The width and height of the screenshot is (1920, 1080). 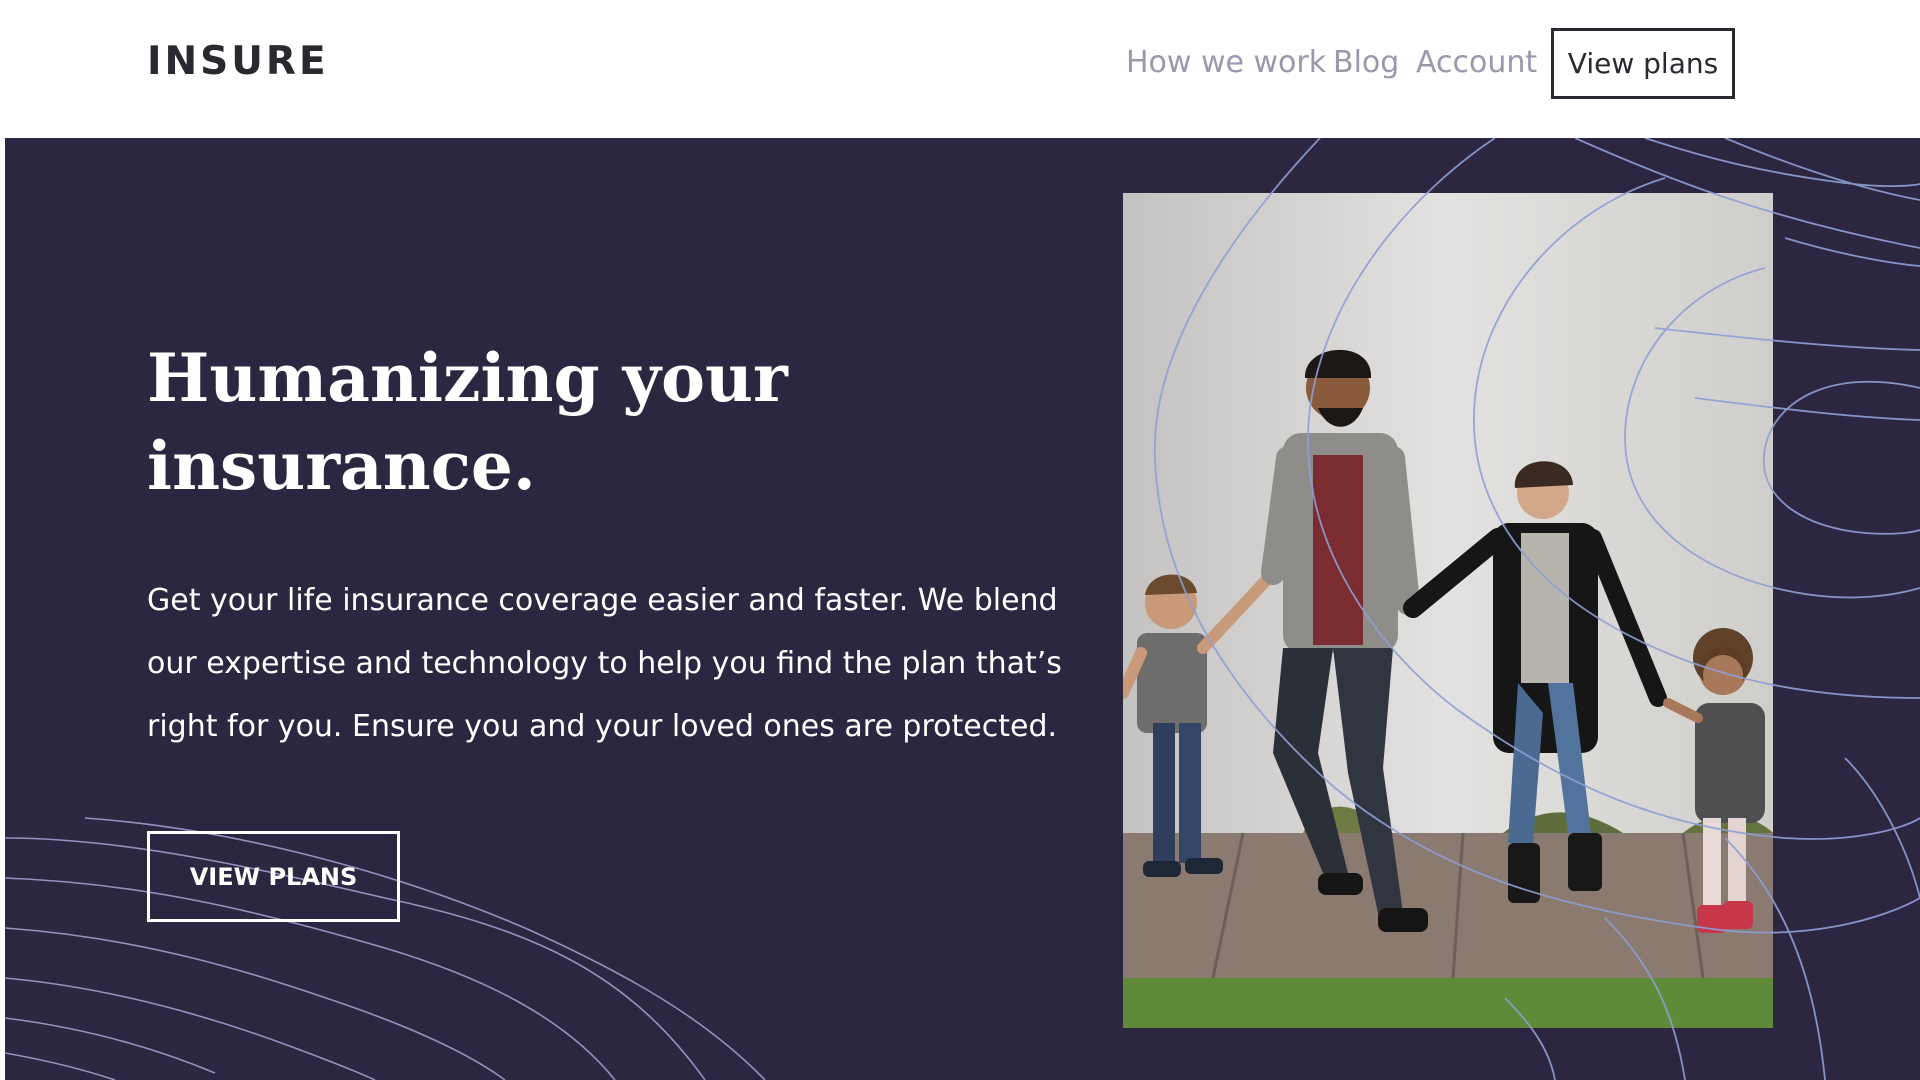 I want to click on nav-link-blog: Blog, so click(x=1366, y=63).